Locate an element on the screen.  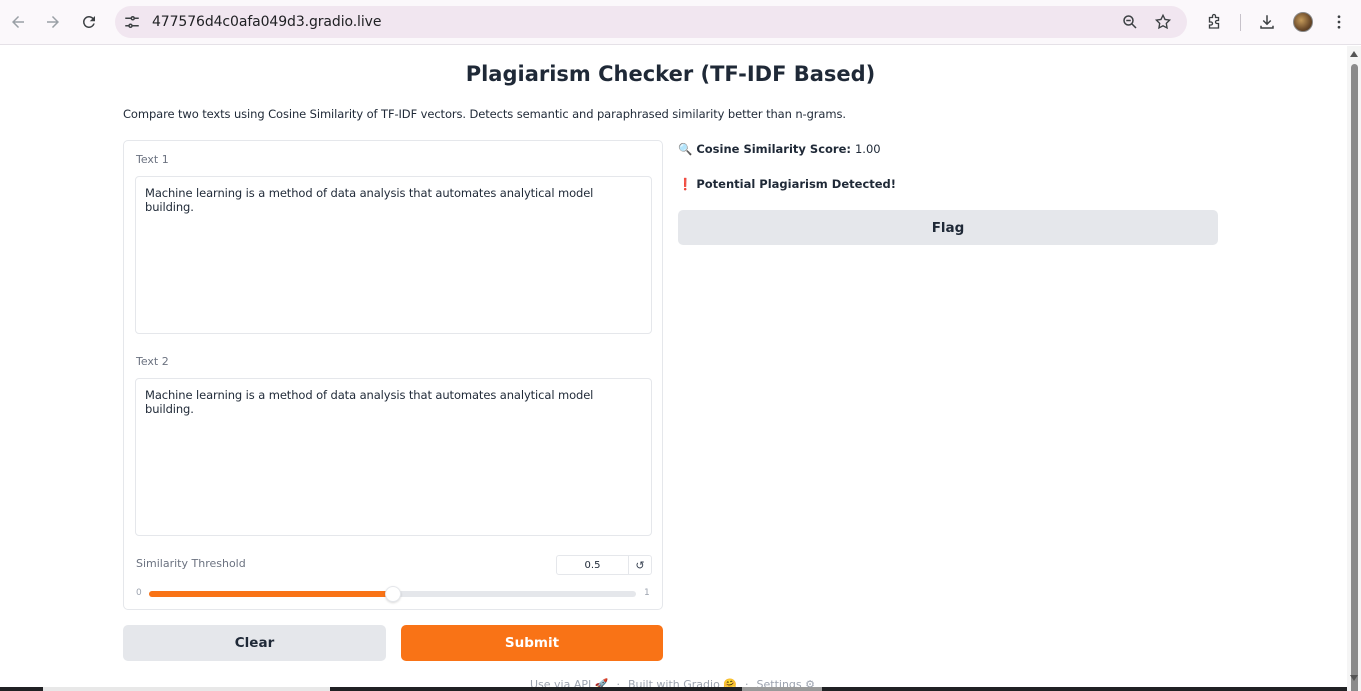
threshold-slider is located at coordinates (392, 594).